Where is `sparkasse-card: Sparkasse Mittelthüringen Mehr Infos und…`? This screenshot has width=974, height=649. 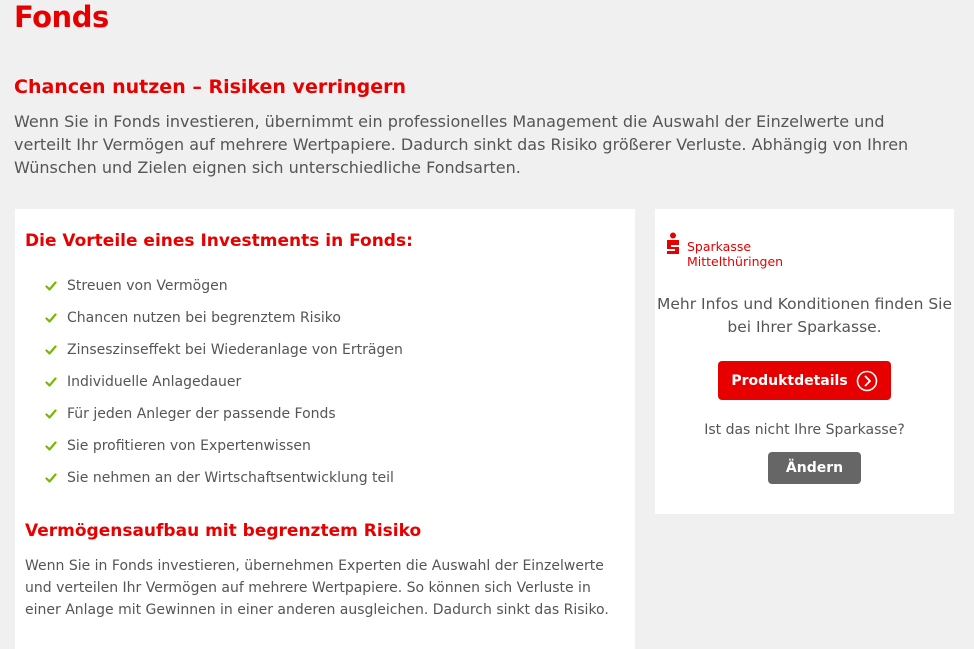 sparkasse-card: Sparkasse Mittelthüringen Mehr Infos und… is located at coordinates (804, 361).